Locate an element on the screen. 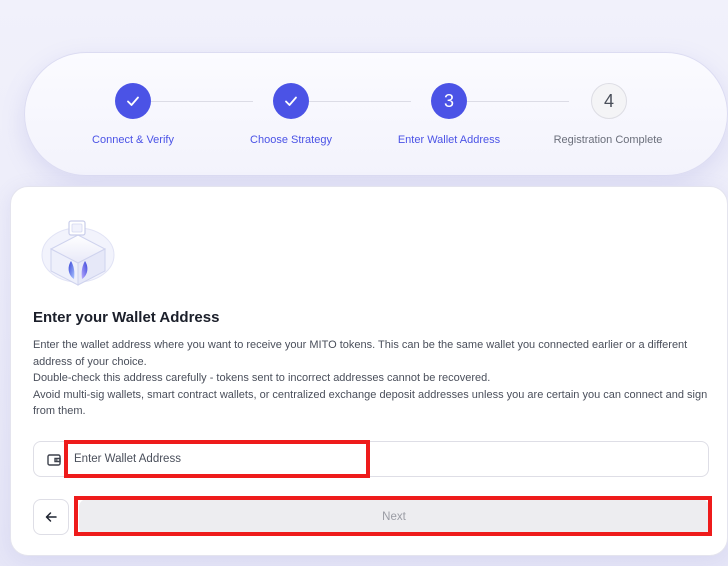 This screenshot has width=728, height=566. wallet-address-field is located at coordinates (371, 459).